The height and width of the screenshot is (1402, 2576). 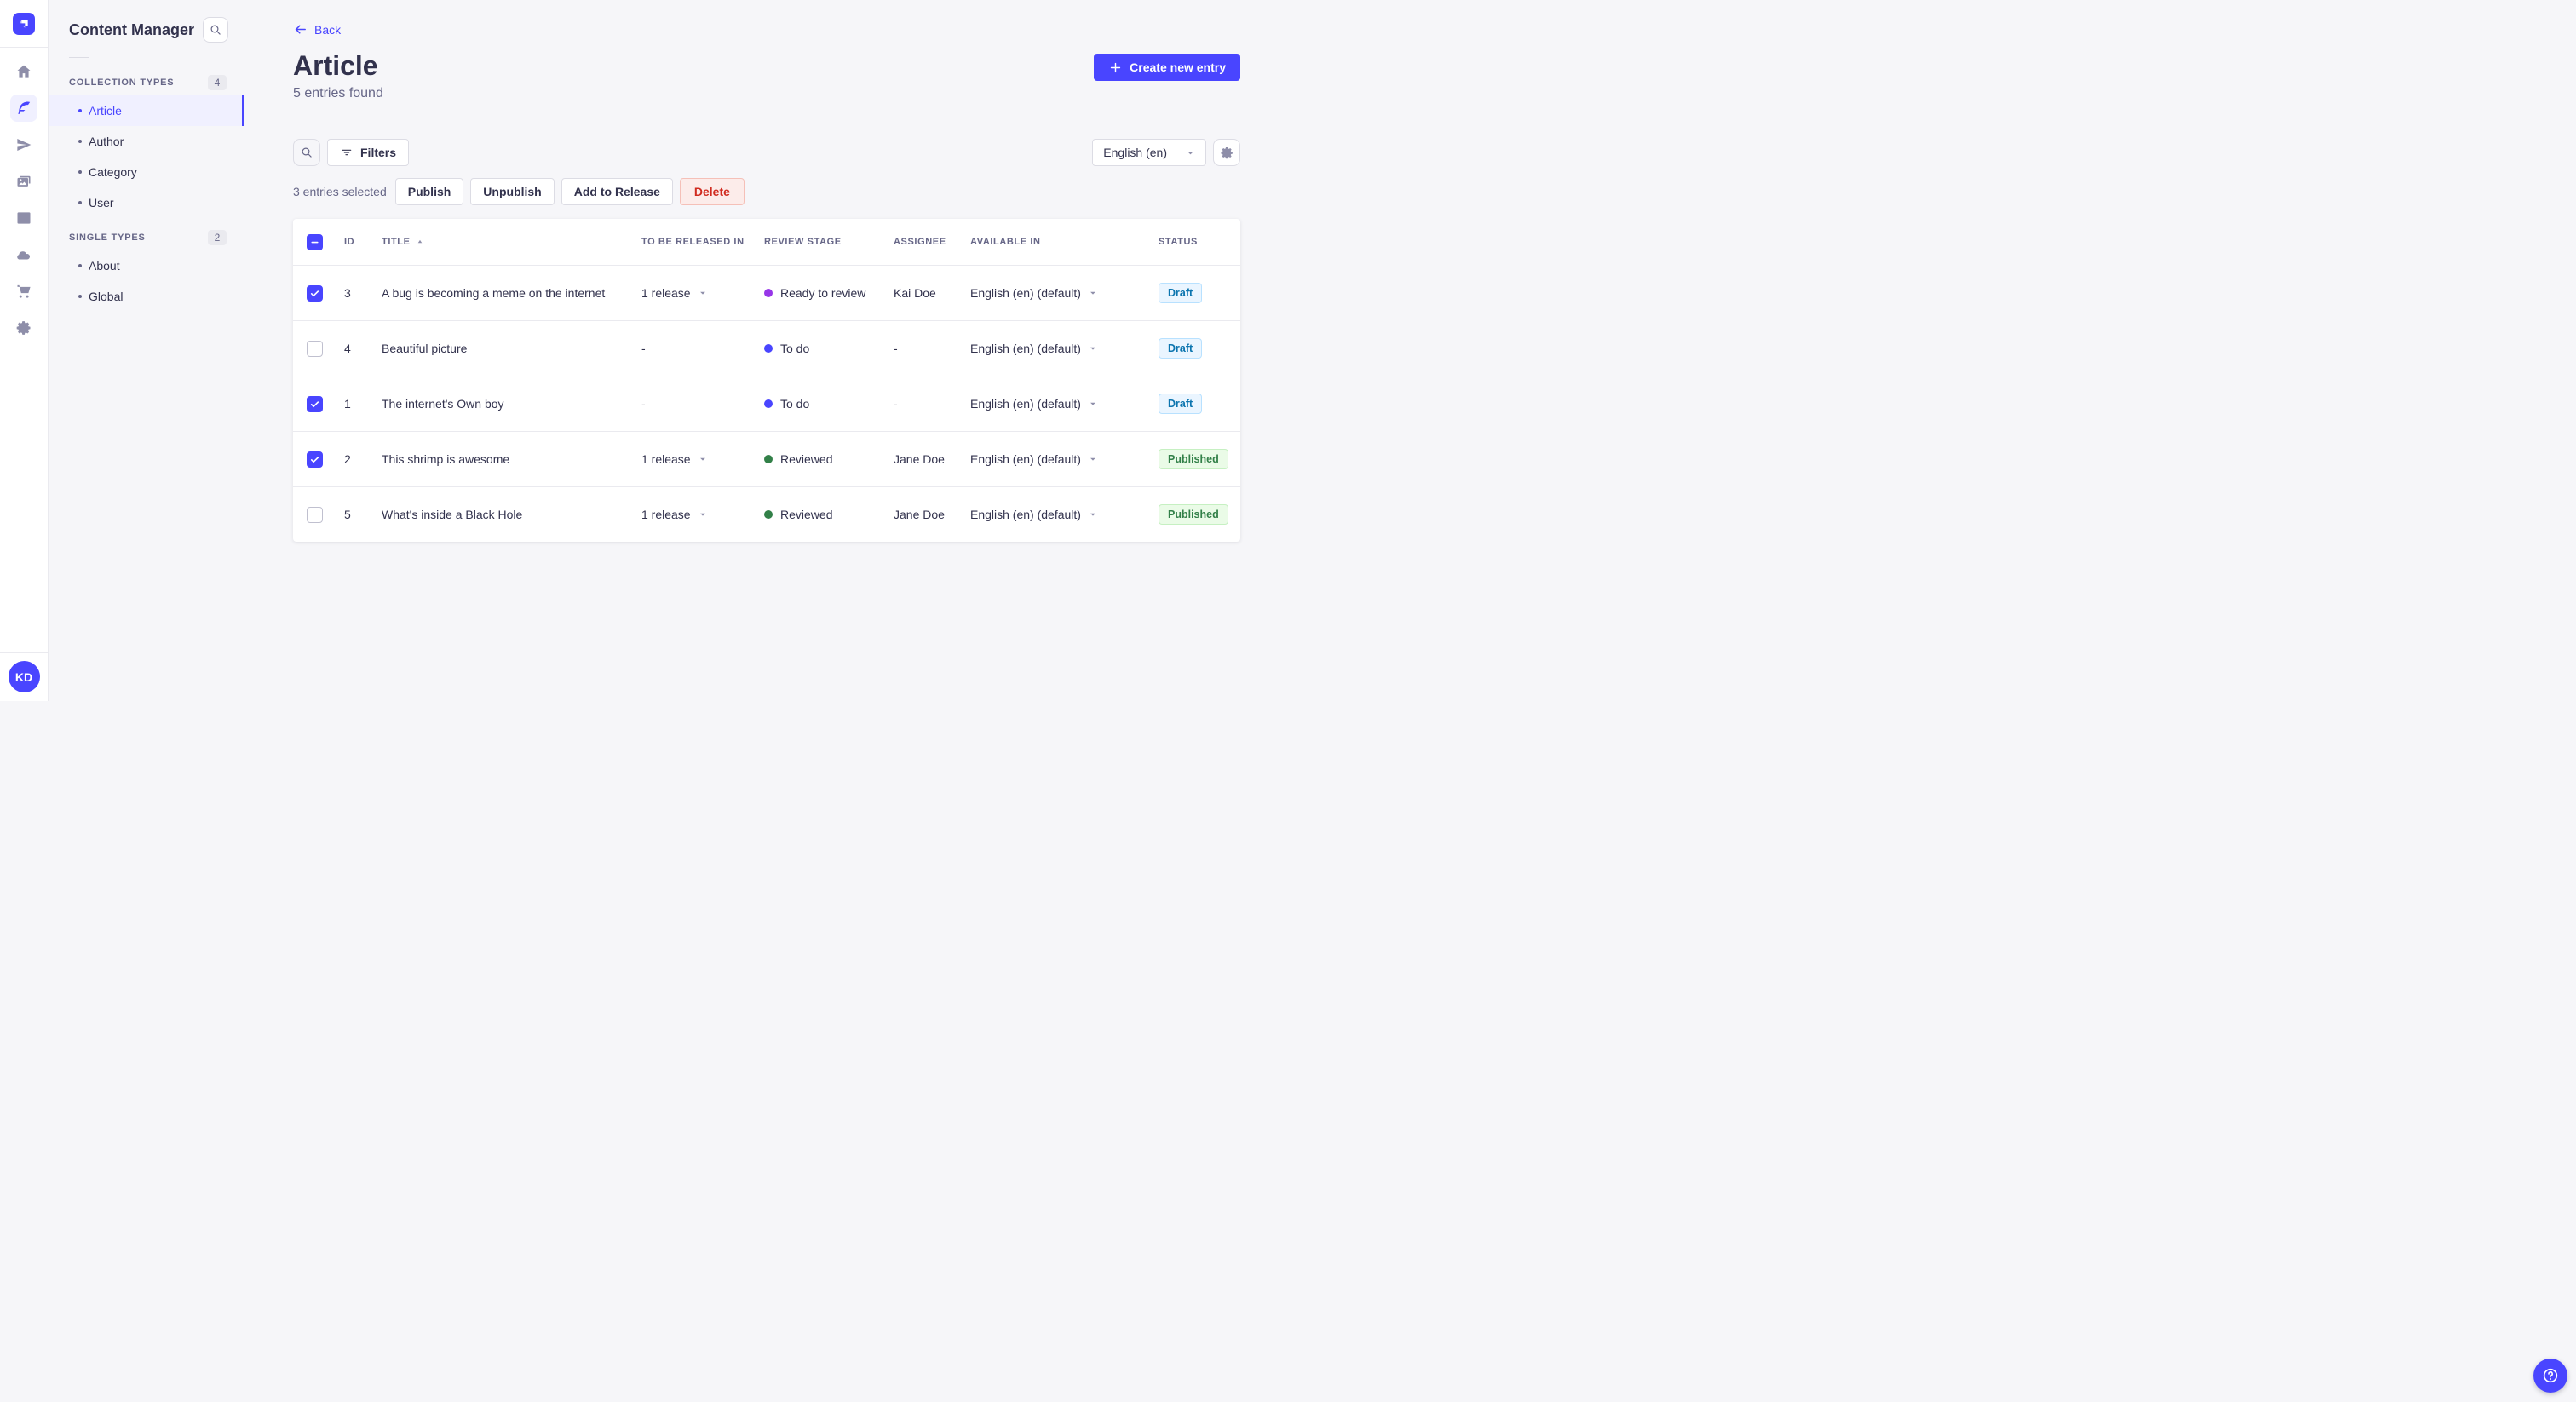 I want to click on sidebar-item-author: Author, so click(x=147, y=141).